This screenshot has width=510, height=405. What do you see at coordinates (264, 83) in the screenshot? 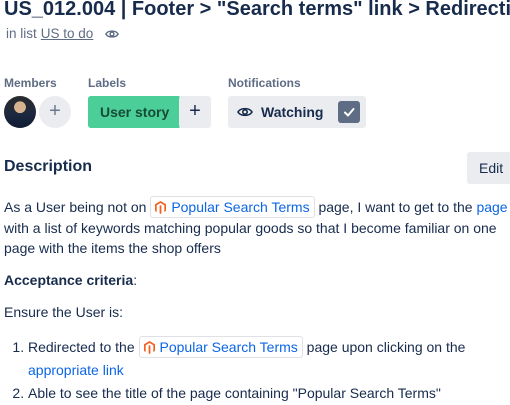
I see `notifications-label: Notifications` at bounding box center [264, 83].